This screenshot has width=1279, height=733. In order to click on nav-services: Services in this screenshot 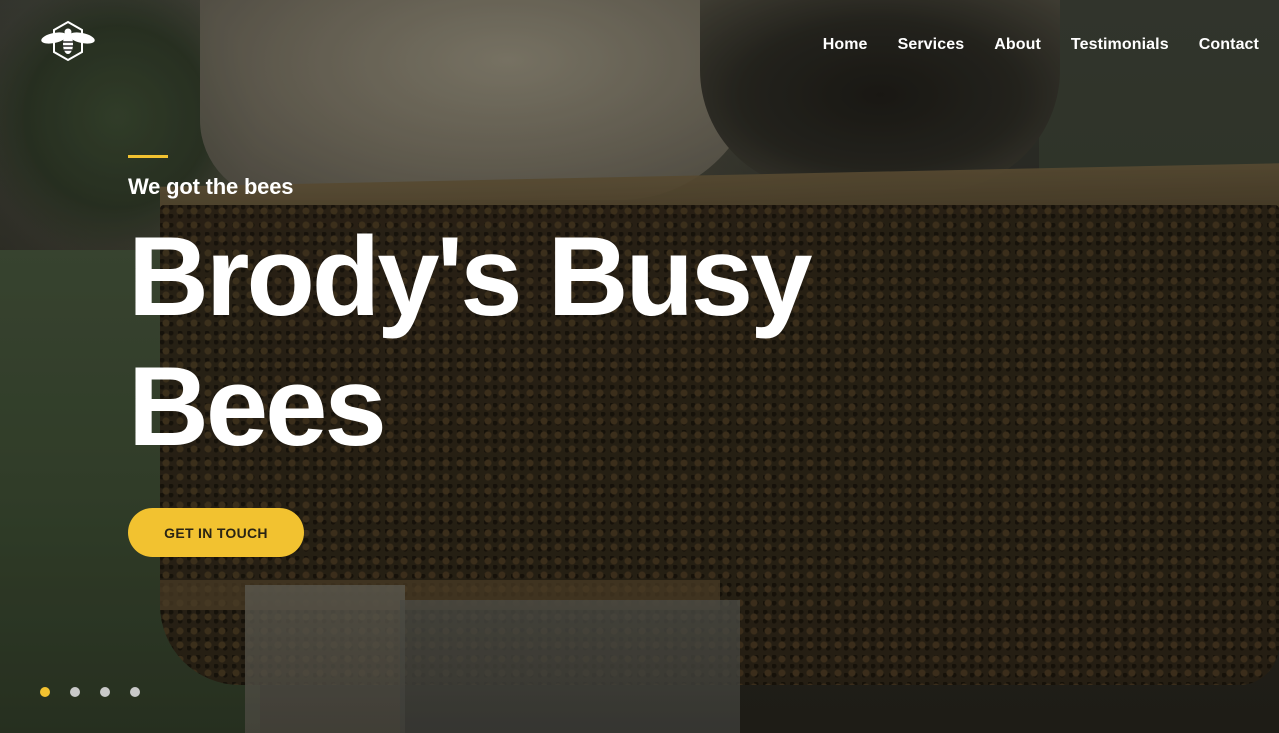, I will do `click(931, 45)`.